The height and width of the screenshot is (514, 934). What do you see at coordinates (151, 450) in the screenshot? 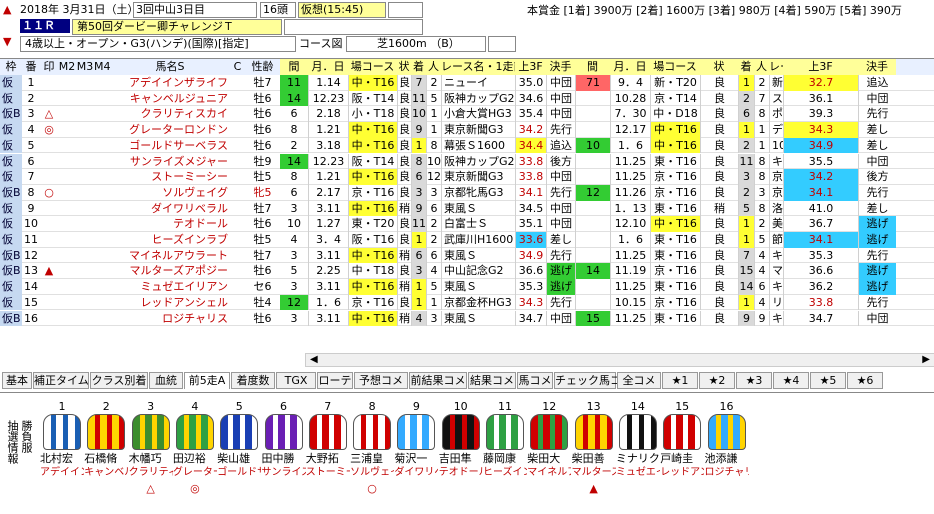
I see `jockey-card: 3 木幡巧クラリティ △` at bounding box center [151, 450].